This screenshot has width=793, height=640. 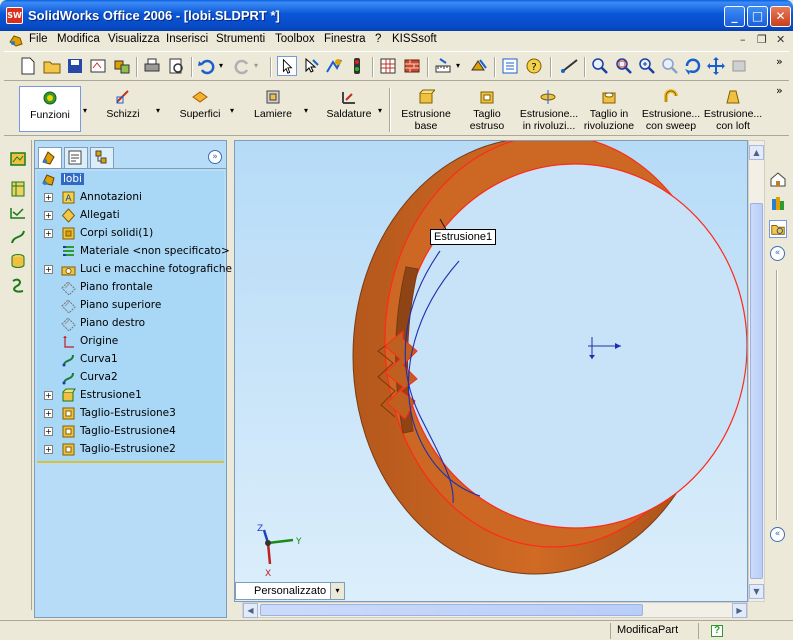 What do you see at coordinates (378, 39) in the screenshot?
I see `menu-help: ?` at bounding box center [378, 39].